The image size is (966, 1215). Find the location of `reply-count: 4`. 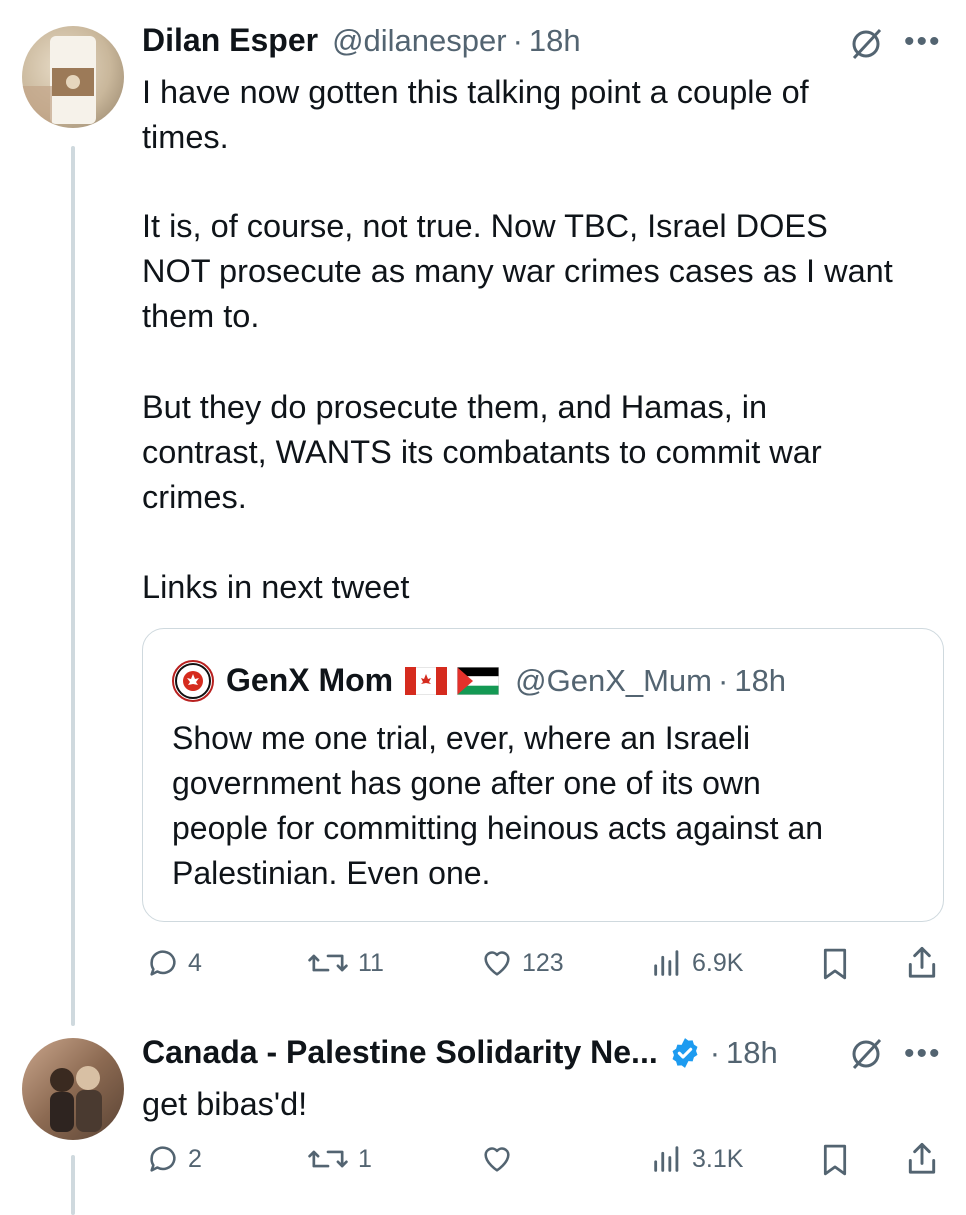

reply-count: 4 is located at coordinates (195, 962).